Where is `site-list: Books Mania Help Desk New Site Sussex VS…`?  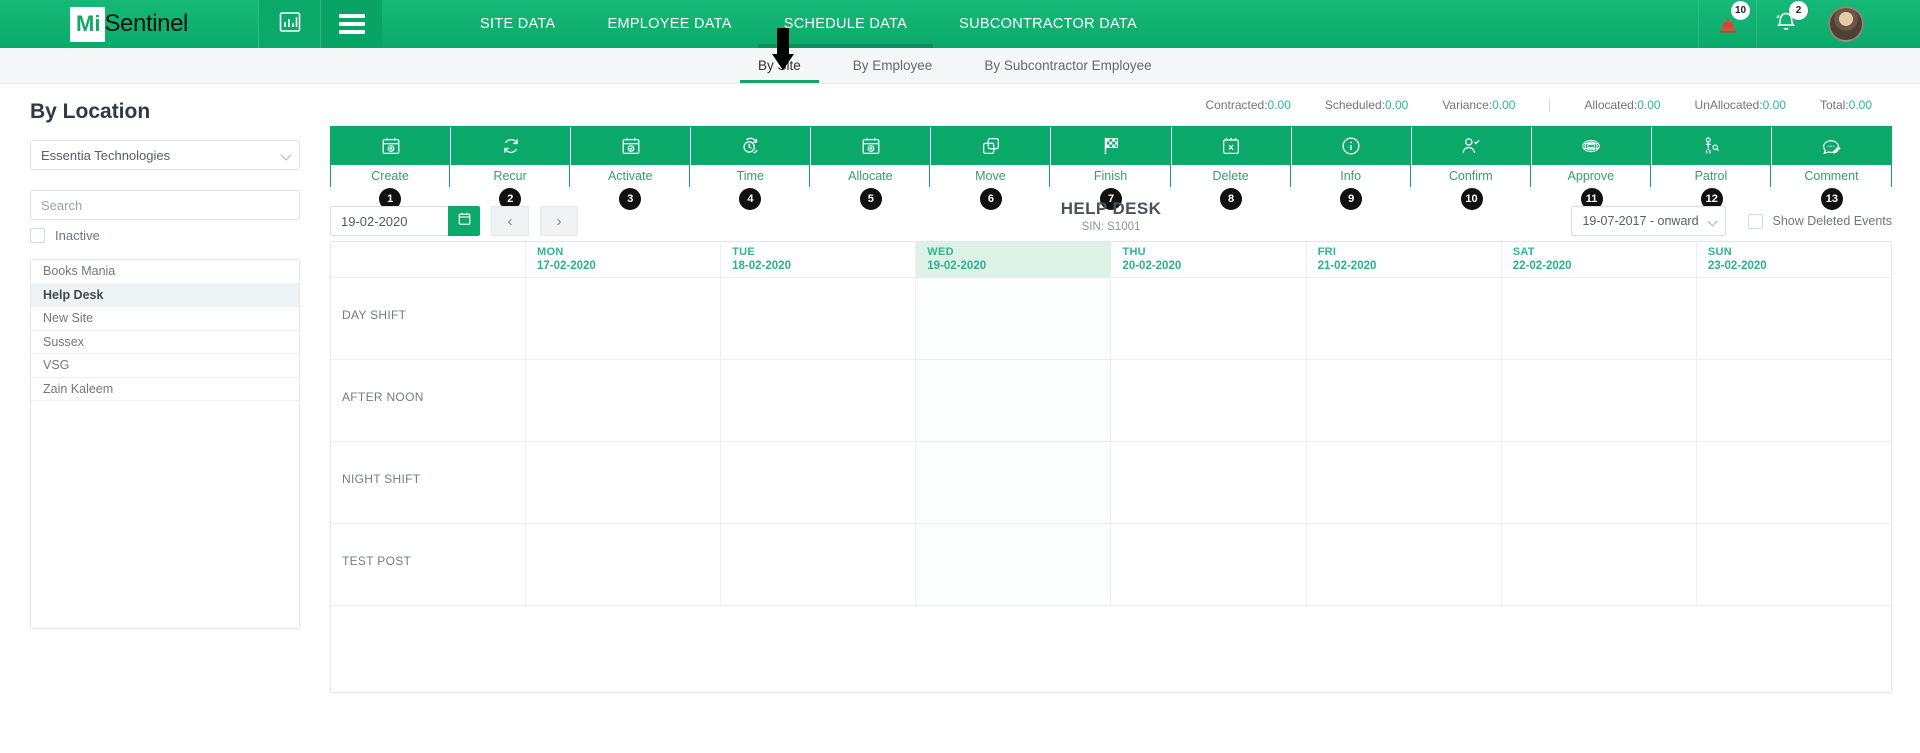 site-list: Books Mania Help Desk New Site Sussex VS… is located at coordinates (165, 444).